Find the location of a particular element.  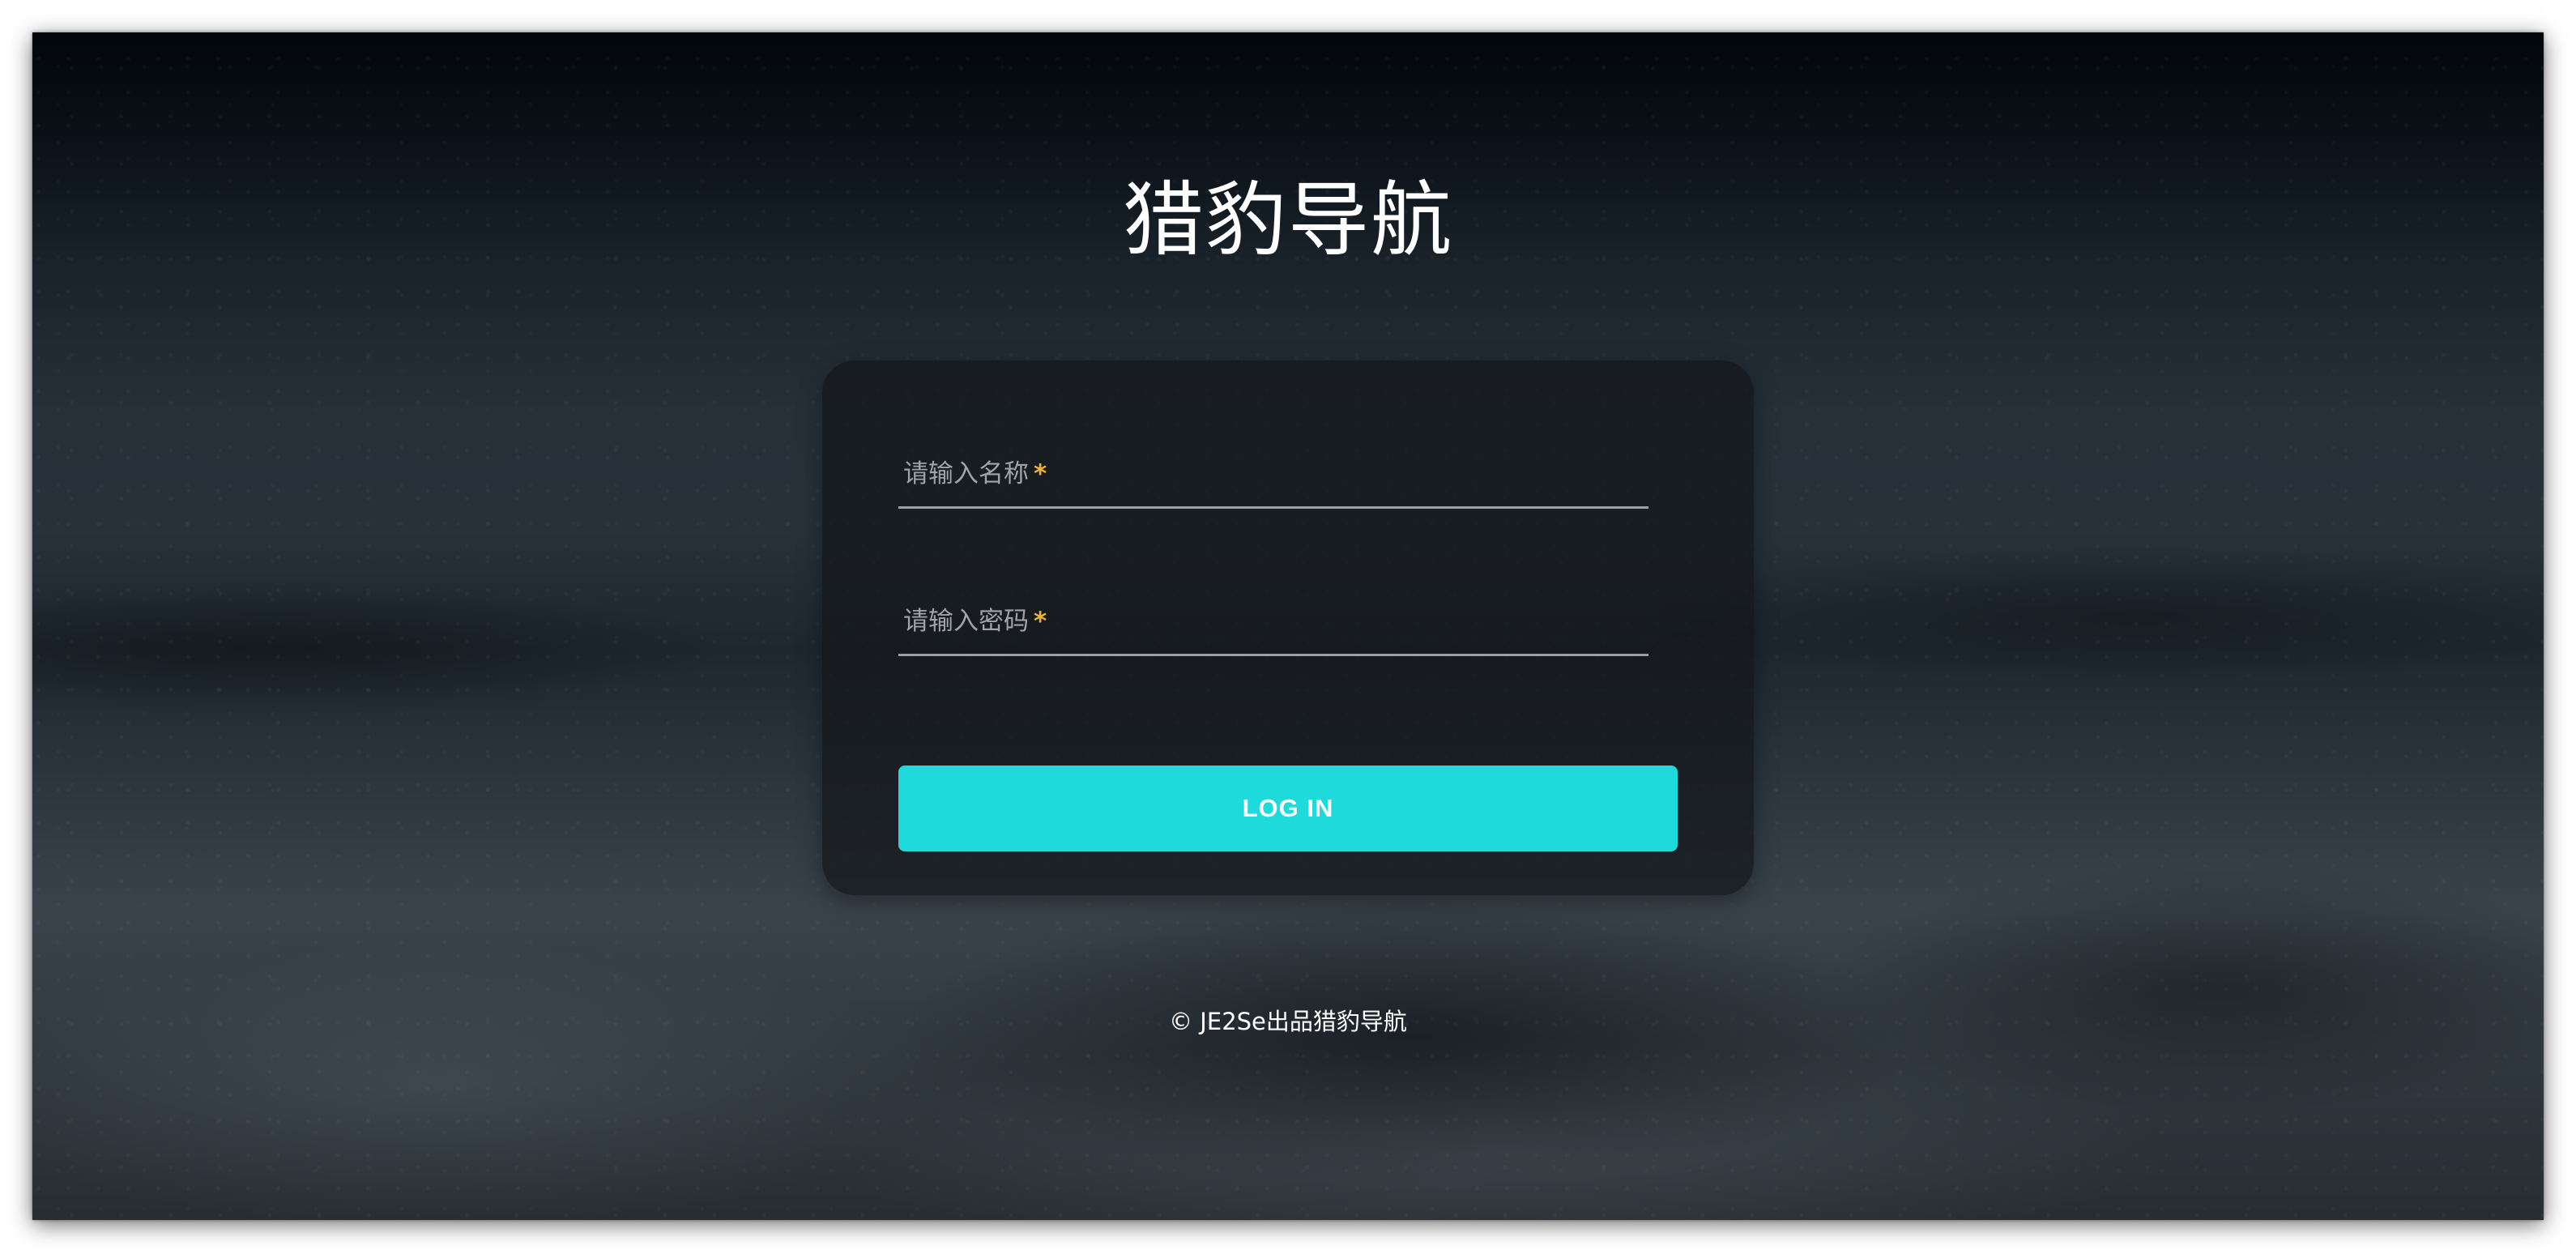

name-field: 请输入名称 * is located at coordinates (1273, 475).